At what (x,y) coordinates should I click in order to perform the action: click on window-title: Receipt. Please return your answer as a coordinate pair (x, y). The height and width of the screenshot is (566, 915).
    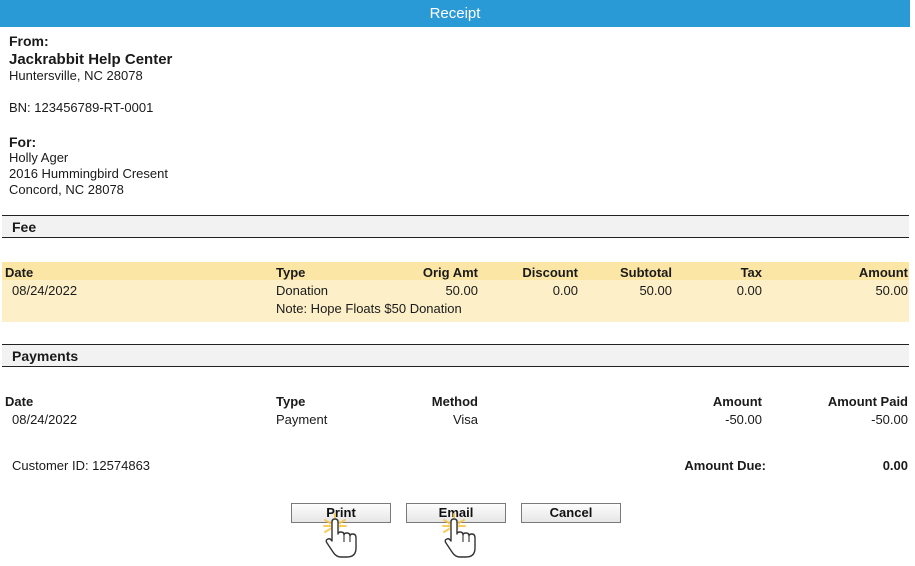
    Looking at the image, I should click on (455, 13).